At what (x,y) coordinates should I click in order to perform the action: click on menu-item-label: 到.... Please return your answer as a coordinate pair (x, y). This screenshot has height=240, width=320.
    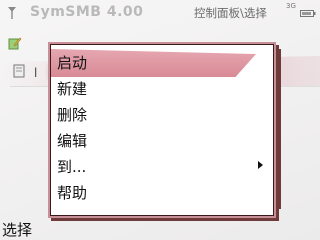
    Looking at the image, I should click on (72, 167).